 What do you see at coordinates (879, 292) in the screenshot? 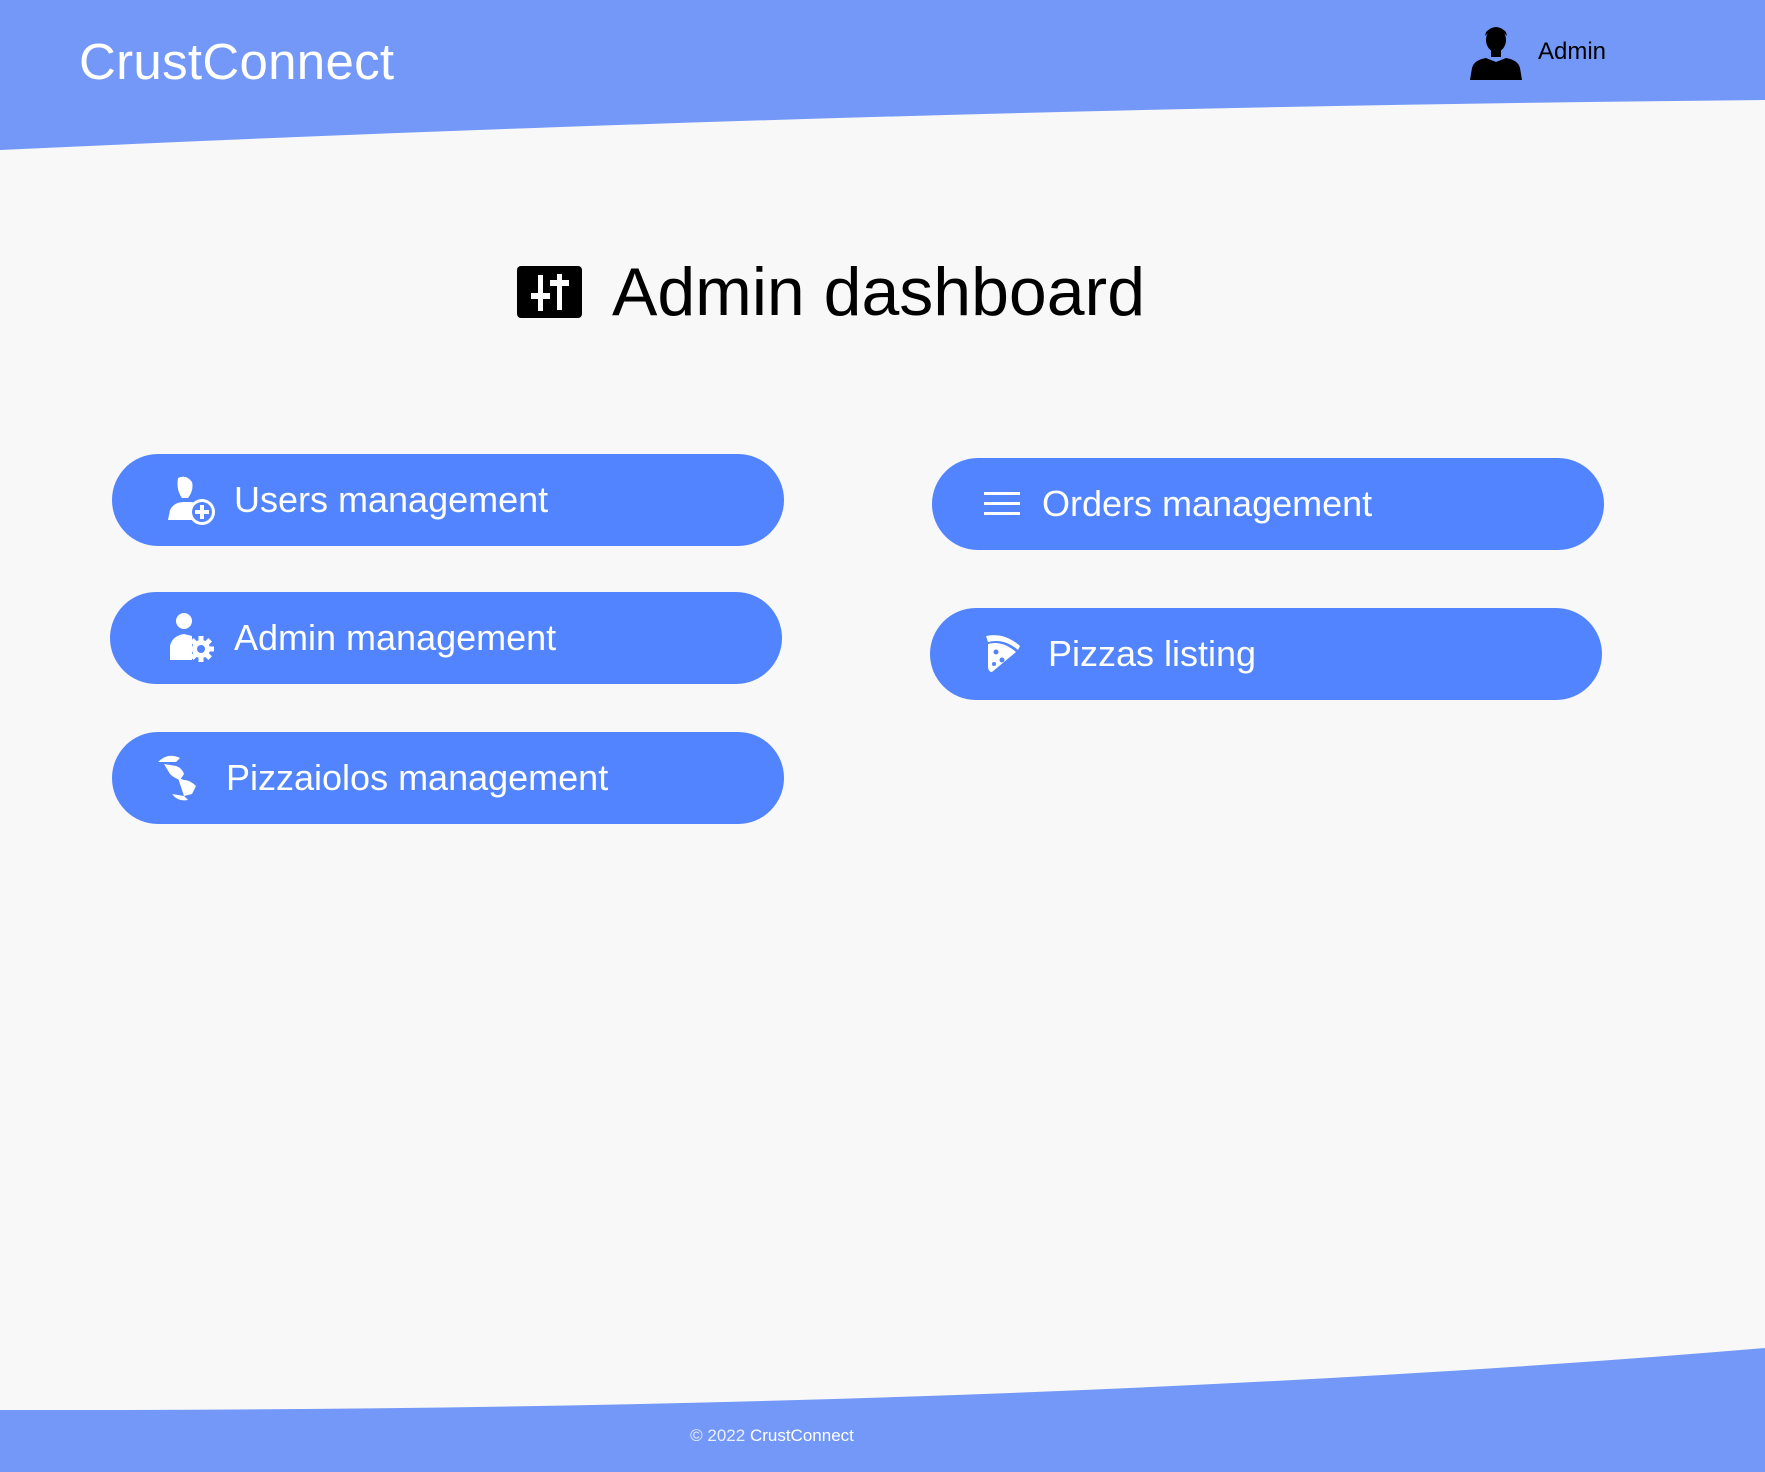
I see `page-title-text: Admin dashboard` at bounding box center [879, 292].